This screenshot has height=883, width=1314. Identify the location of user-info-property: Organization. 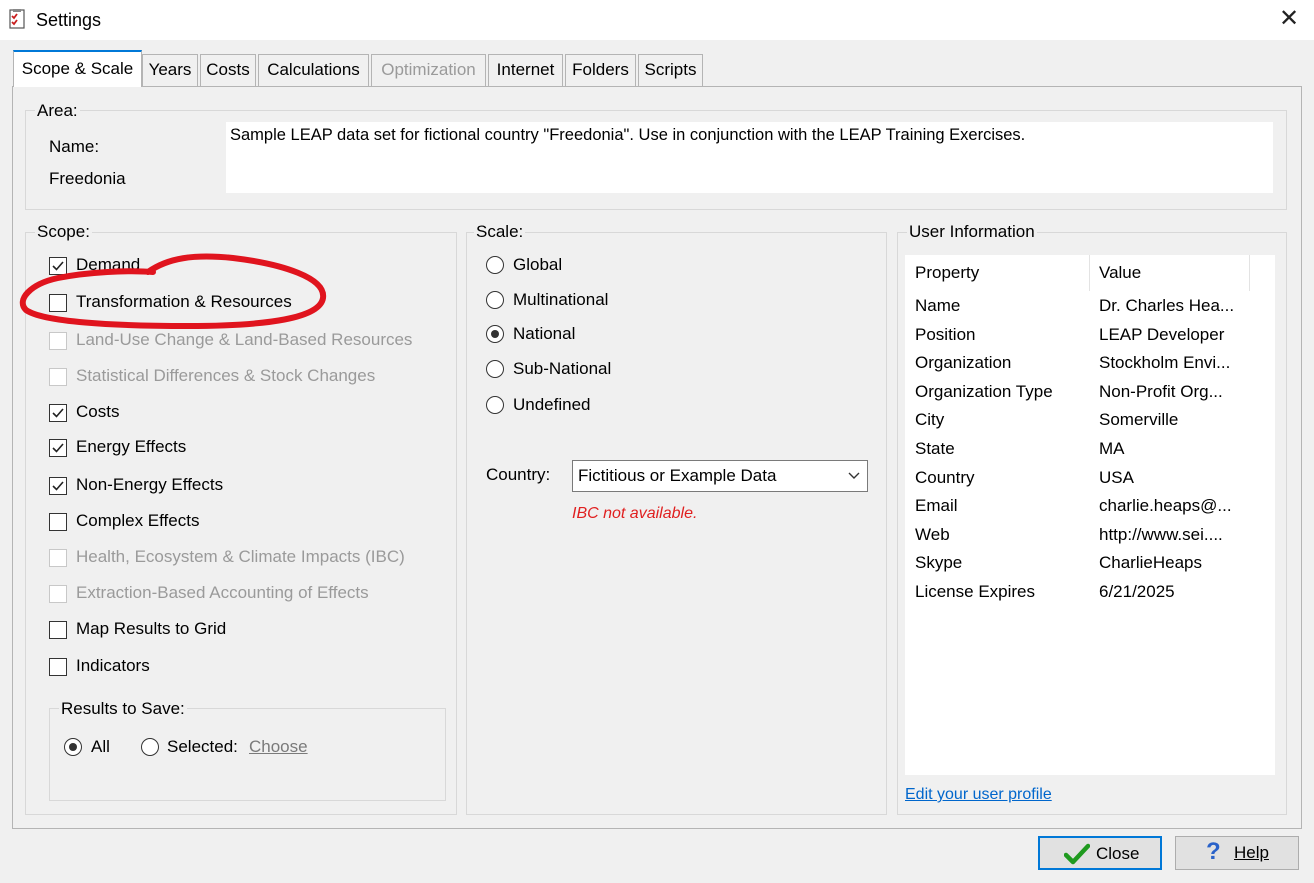
(963, 363).